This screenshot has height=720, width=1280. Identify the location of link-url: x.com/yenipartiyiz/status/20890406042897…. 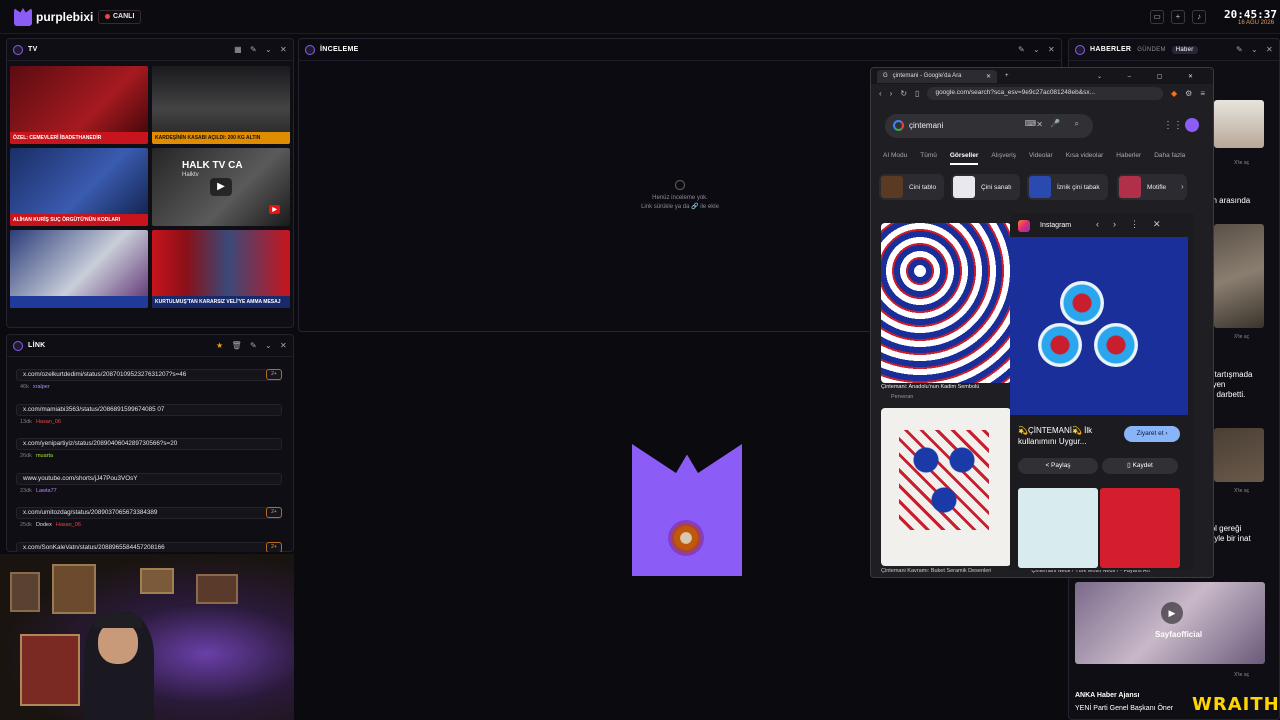
(149, 444).